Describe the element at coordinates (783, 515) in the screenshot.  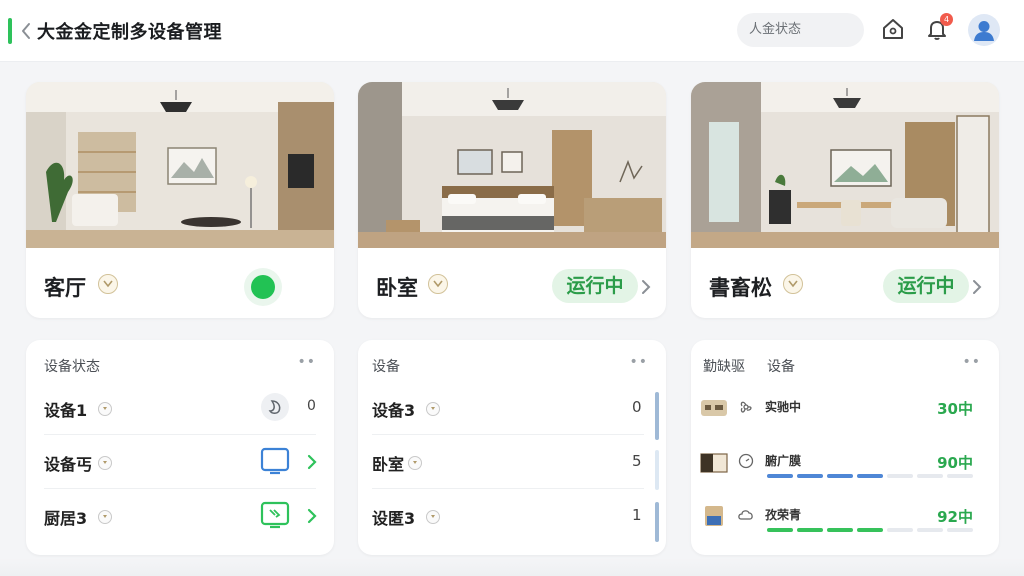
I see `device-label: 孜荣青` at that location.